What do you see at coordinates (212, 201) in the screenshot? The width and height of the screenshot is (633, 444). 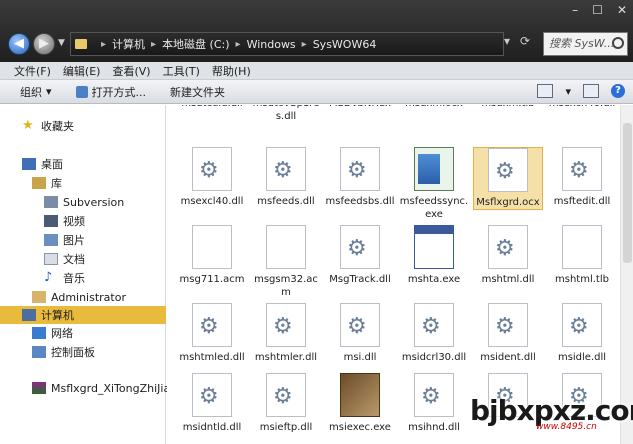 I see `file-name: msexcl40.dll` at bounding box center [212, 201].